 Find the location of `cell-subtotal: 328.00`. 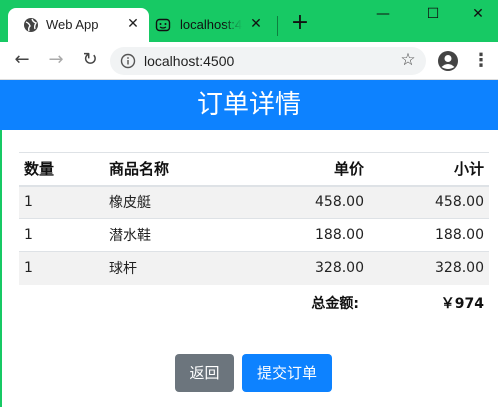

cell-subtotal: 328.00 is located at coordinates (429, 268).